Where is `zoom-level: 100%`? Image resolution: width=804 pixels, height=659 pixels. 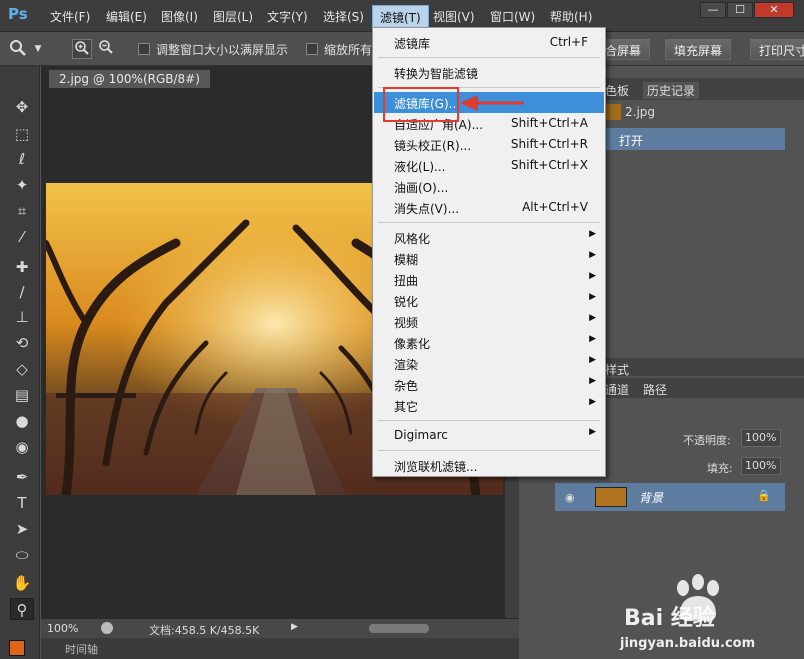 zoom-level: 100% is located at coordinates (62, 628).